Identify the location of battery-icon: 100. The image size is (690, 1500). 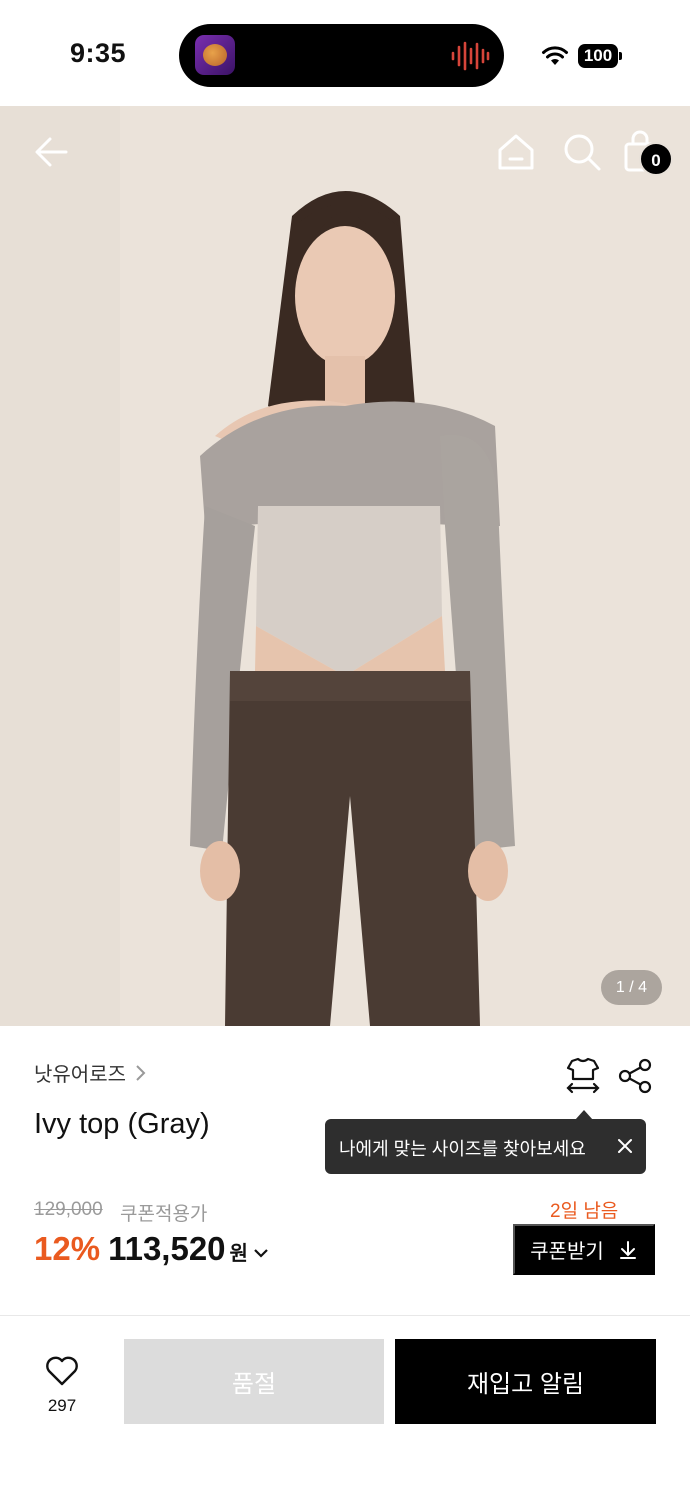
(600, 56).